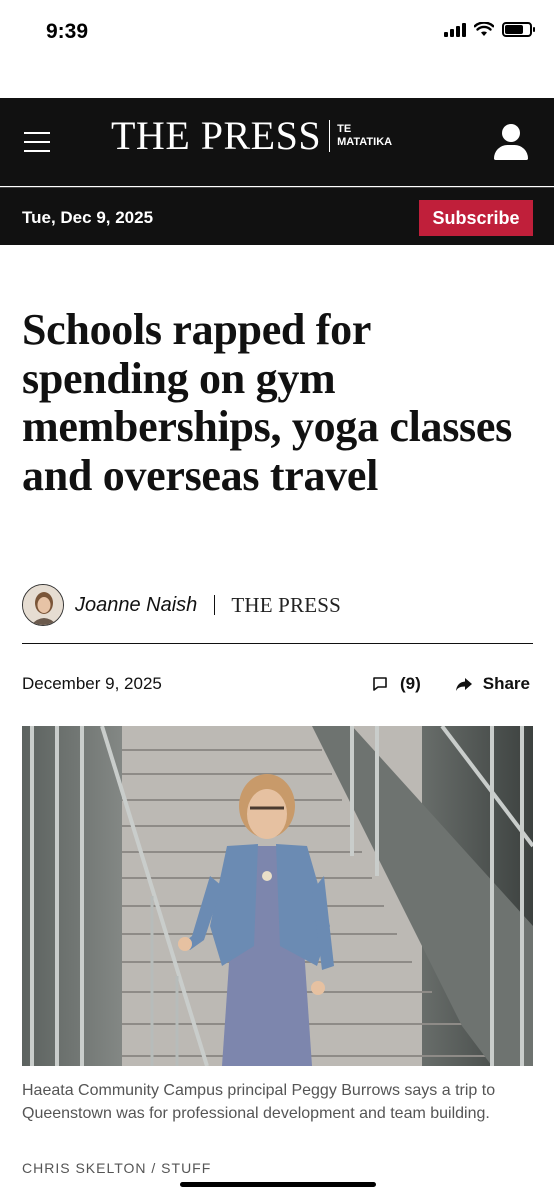 Image resolution: width=554 pixels, height=1199 pixels. What do you see at coordinates (37, 142) in the screenshot?
I see `hamburger-menu-icon` at bounding box center [37, 142].